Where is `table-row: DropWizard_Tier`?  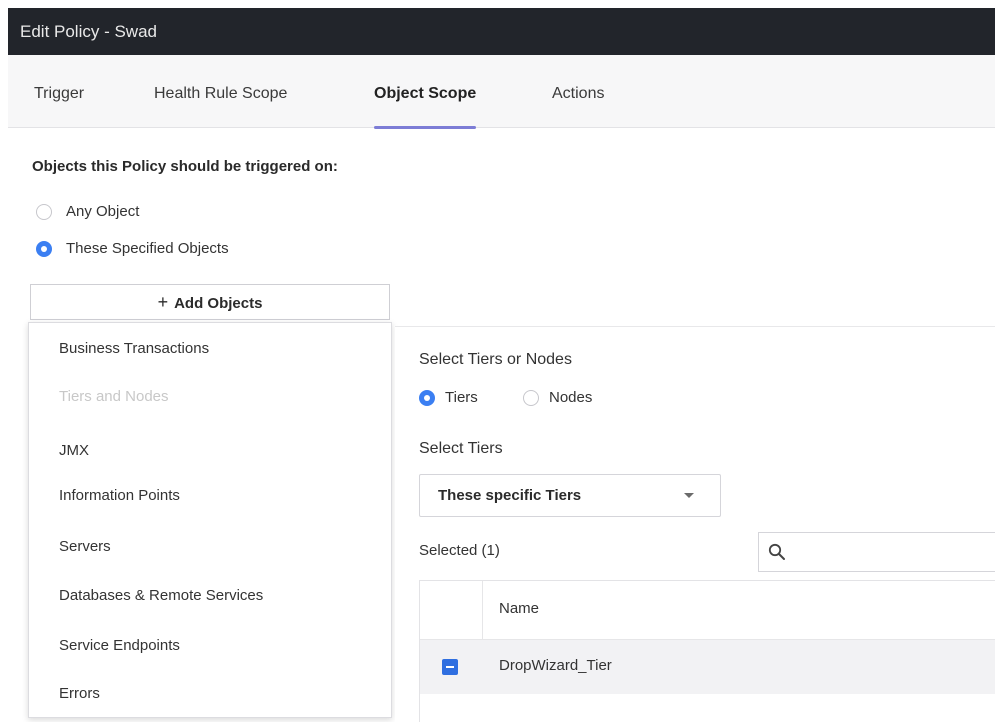
table-row: DropWizard_Tier is located at coordinates (707, 667).